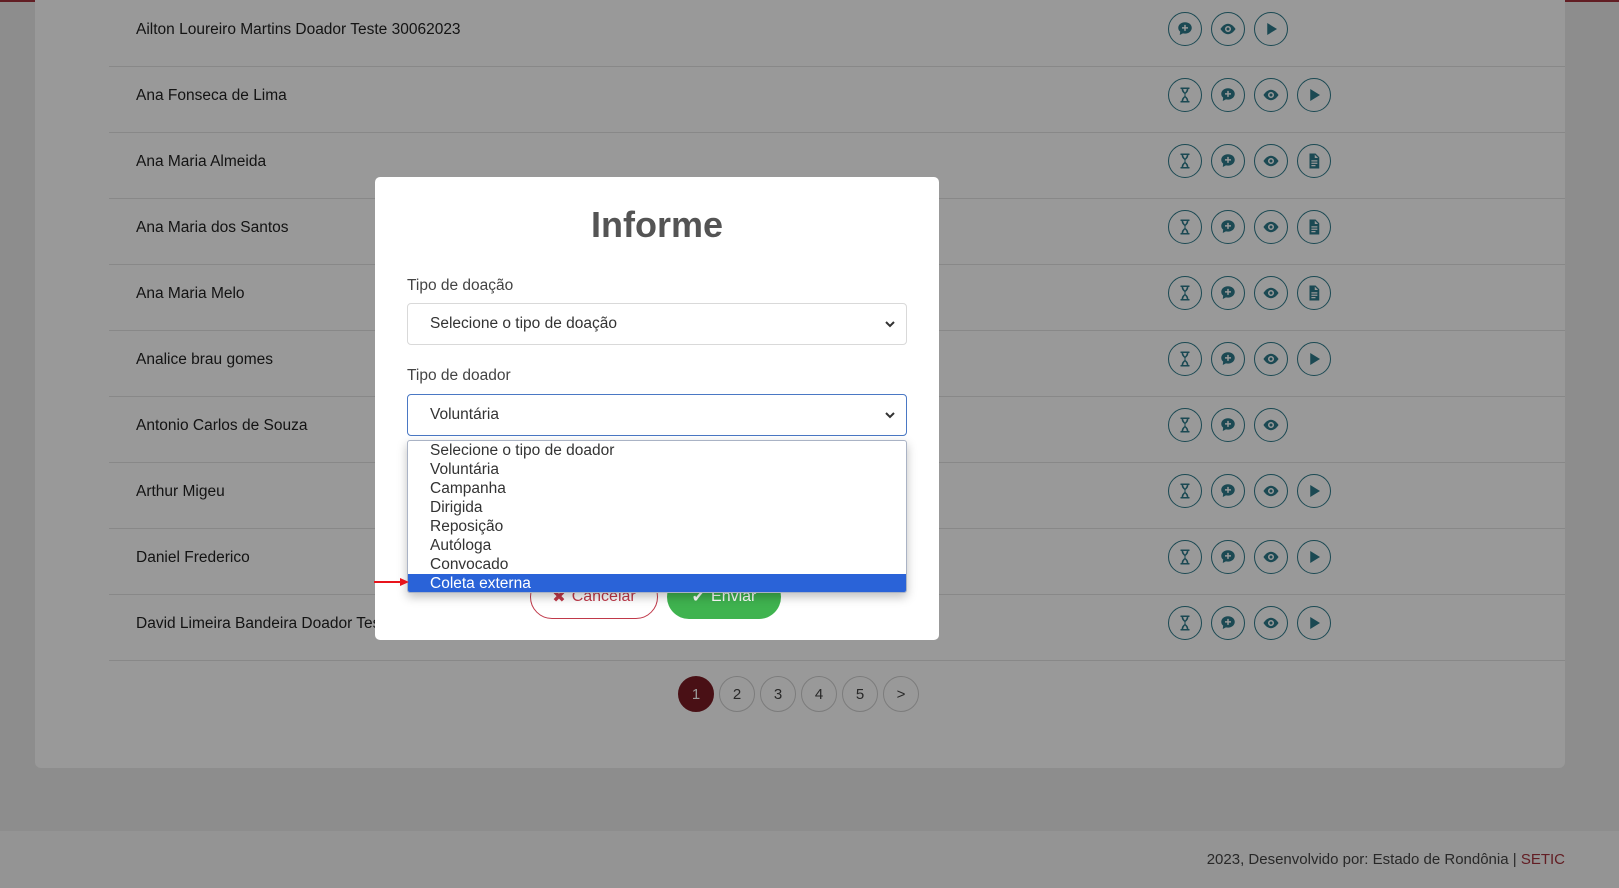 The image size is (1619, 888). I want to click on donor-type-select: Voluntária, so click(657, 415).